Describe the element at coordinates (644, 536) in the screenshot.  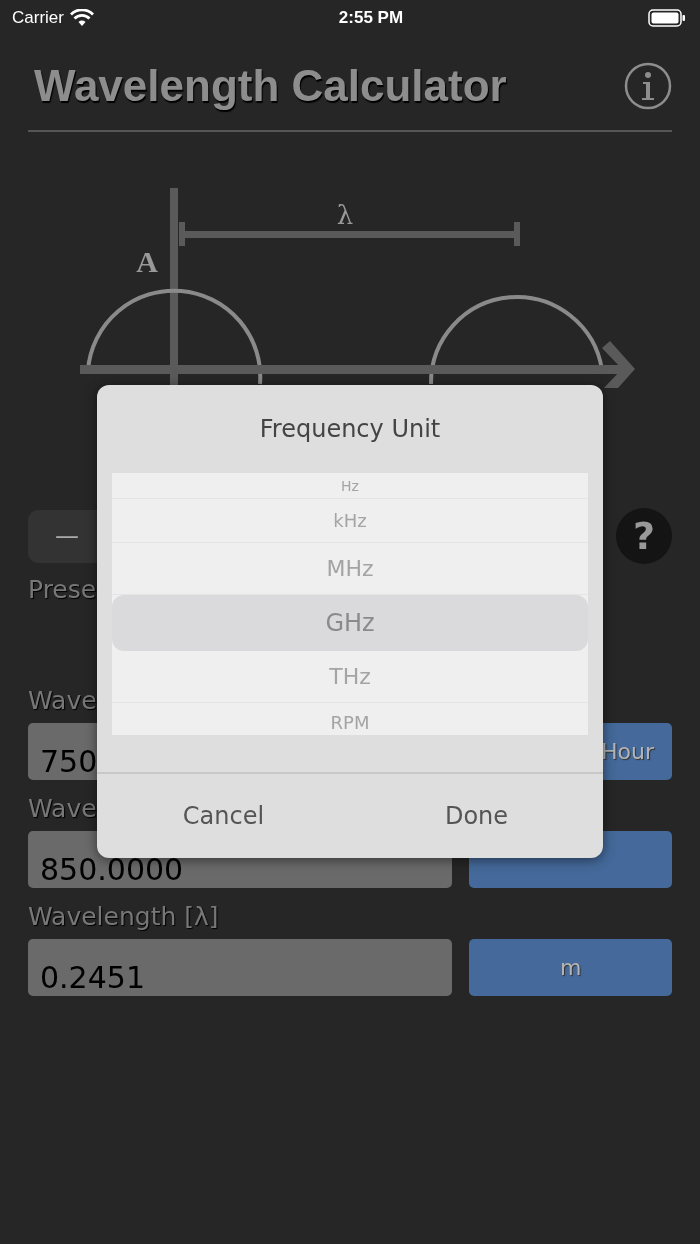
I see `help-button: ?` at that location.